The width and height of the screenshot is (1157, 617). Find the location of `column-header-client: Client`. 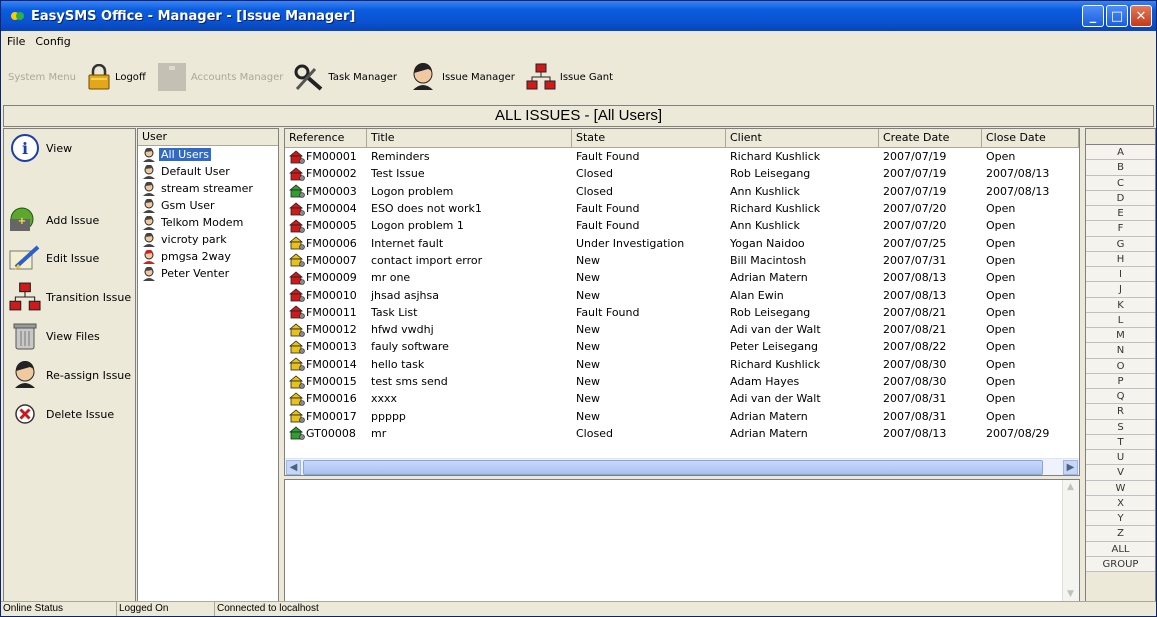

column-header-client: Client is located at coordinates (802, 138).